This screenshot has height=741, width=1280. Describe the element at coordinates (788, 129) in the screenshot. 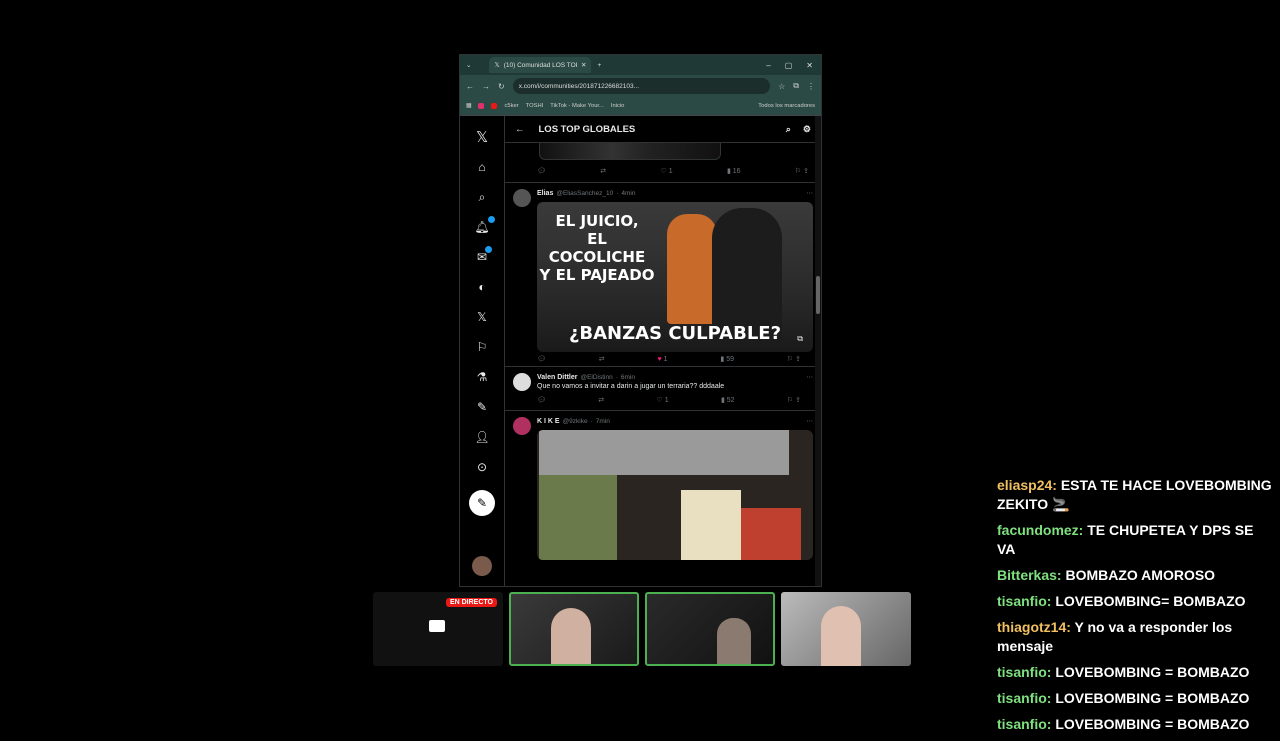

I see `search-icon: ⌕` at that location.